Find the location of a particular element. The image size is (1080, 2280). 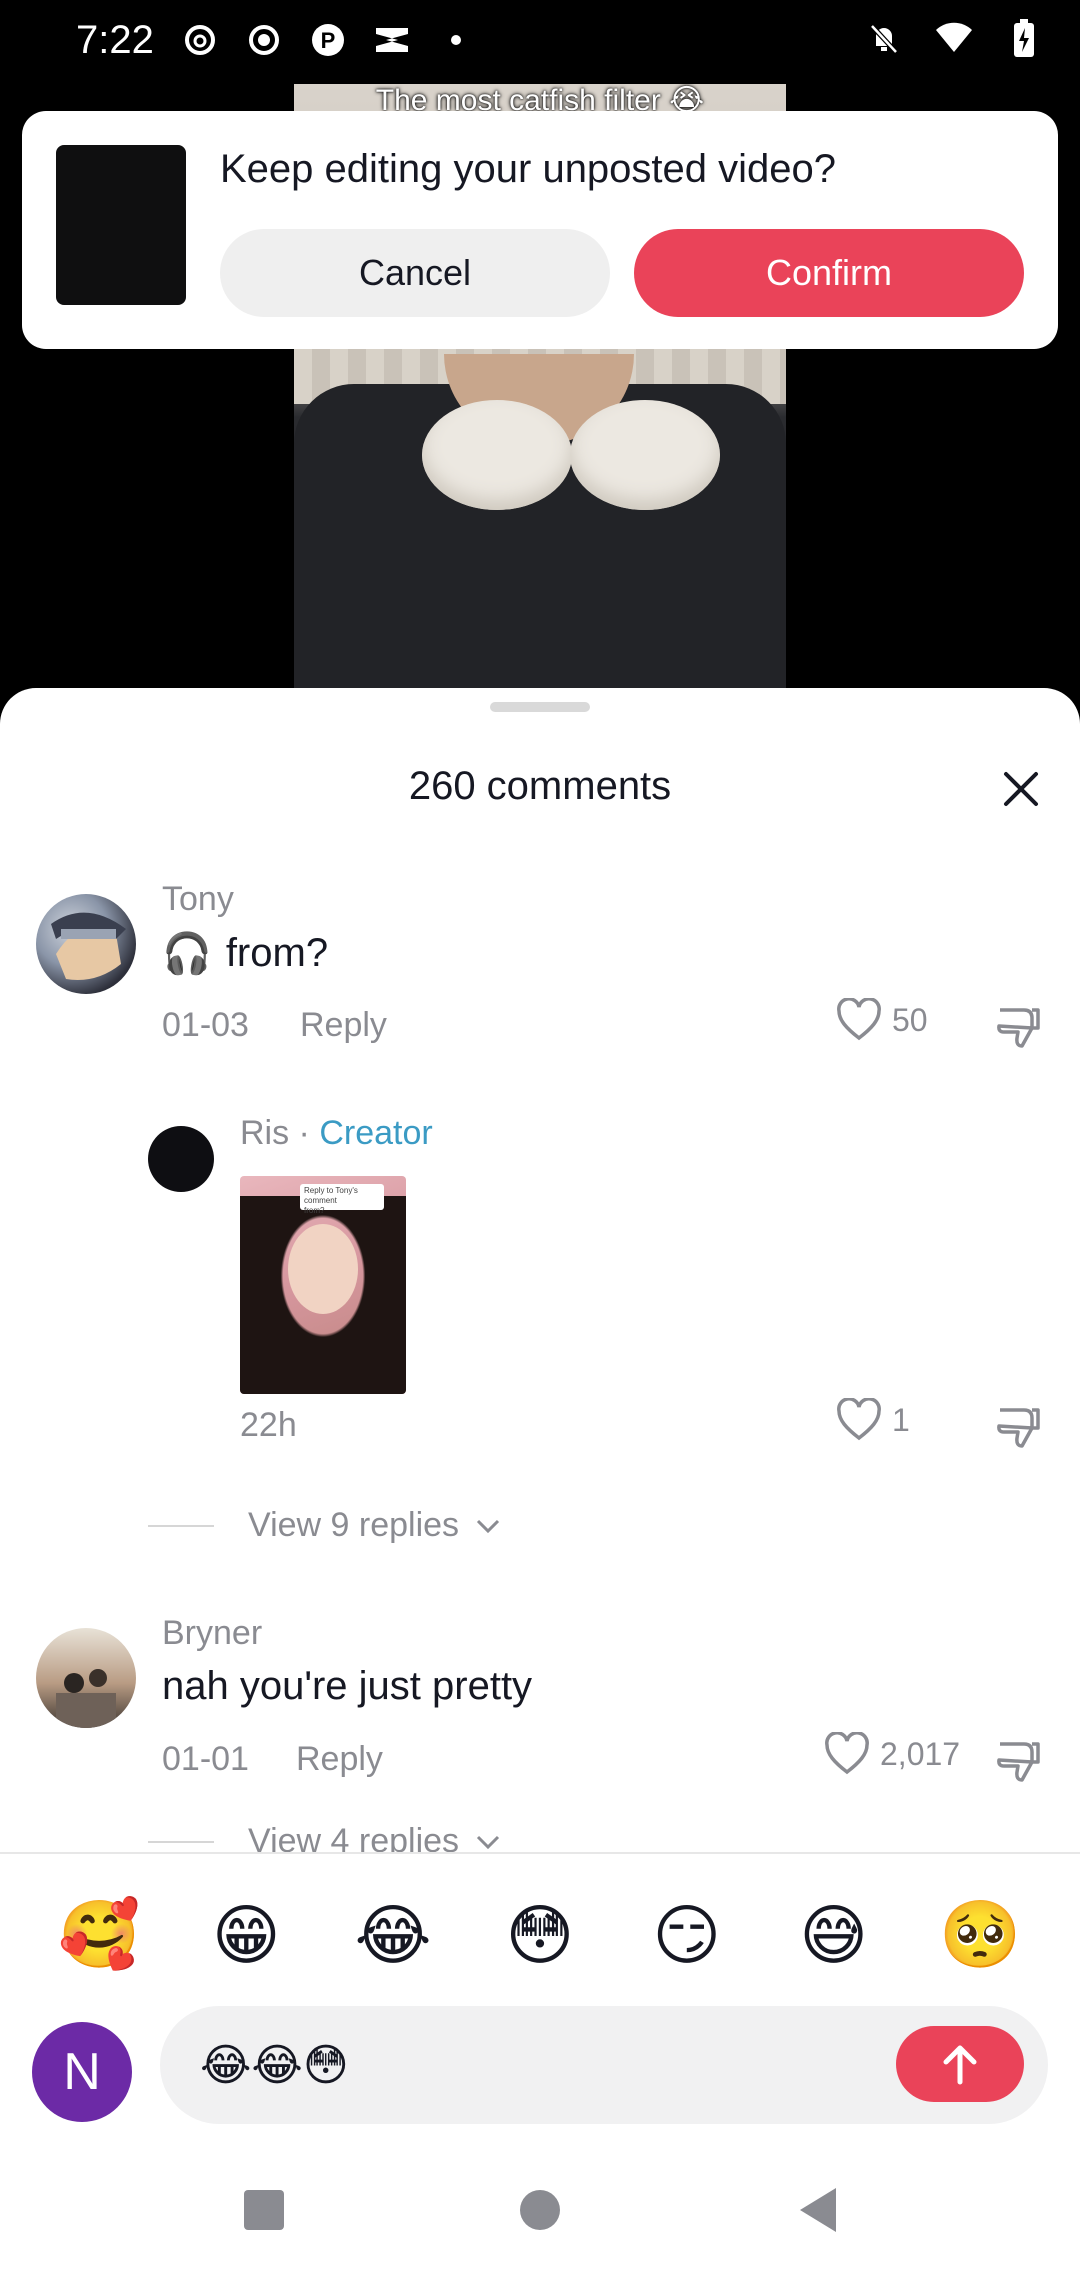

like-button: 2,017 is located at coordinates (892, 1754).